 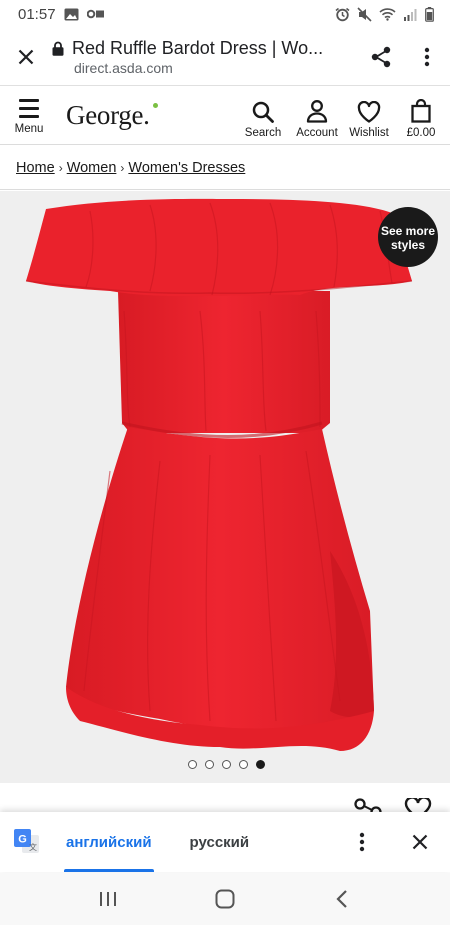 I want to click on system-nav-bar, so click(x=225, y=899).